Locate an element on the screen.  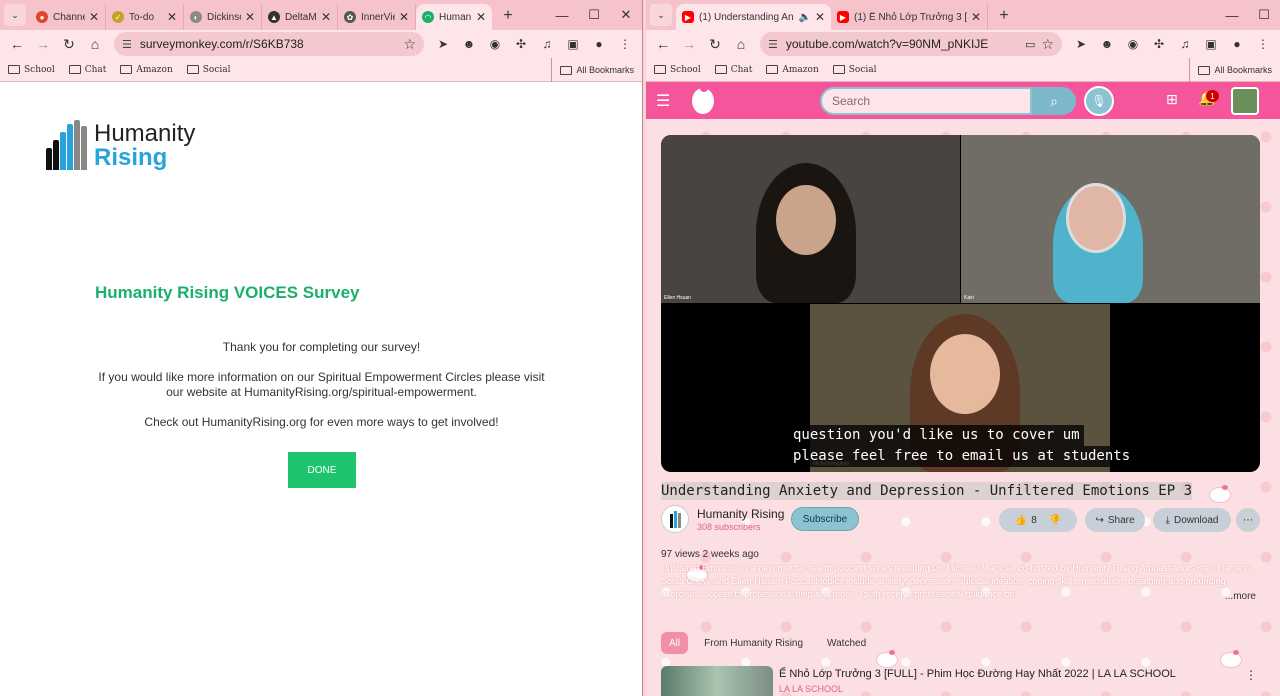
share-button: ↪ Share is located at coordinates (1115, 520).